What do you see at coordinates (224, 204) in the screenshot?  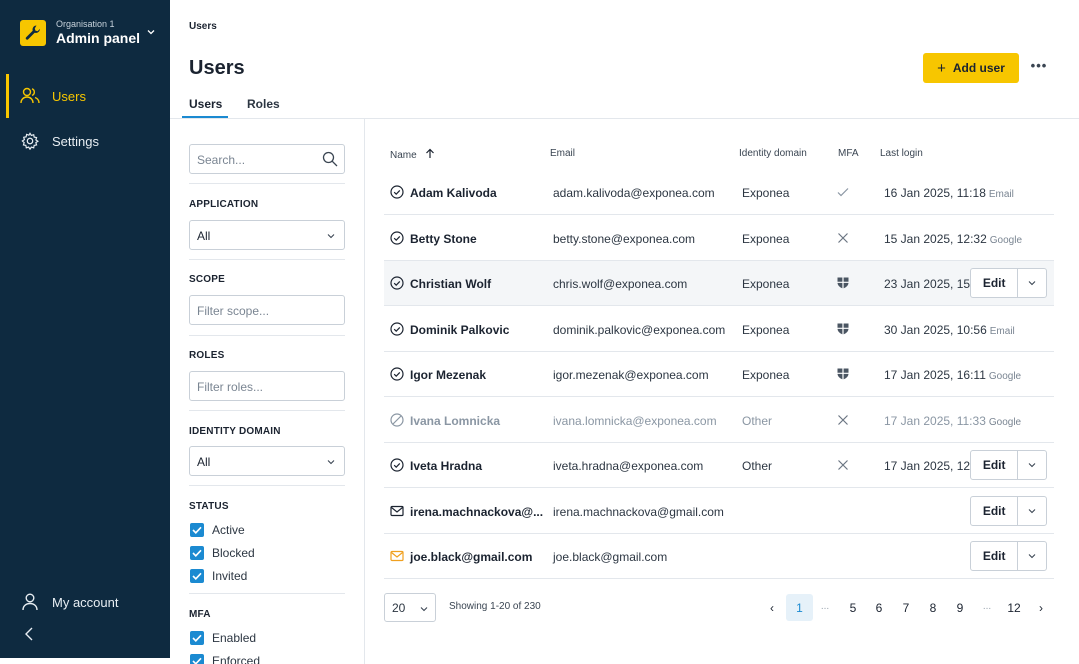 I see `application-filter-label: APPLICATION` at bounding box center [224, 204].